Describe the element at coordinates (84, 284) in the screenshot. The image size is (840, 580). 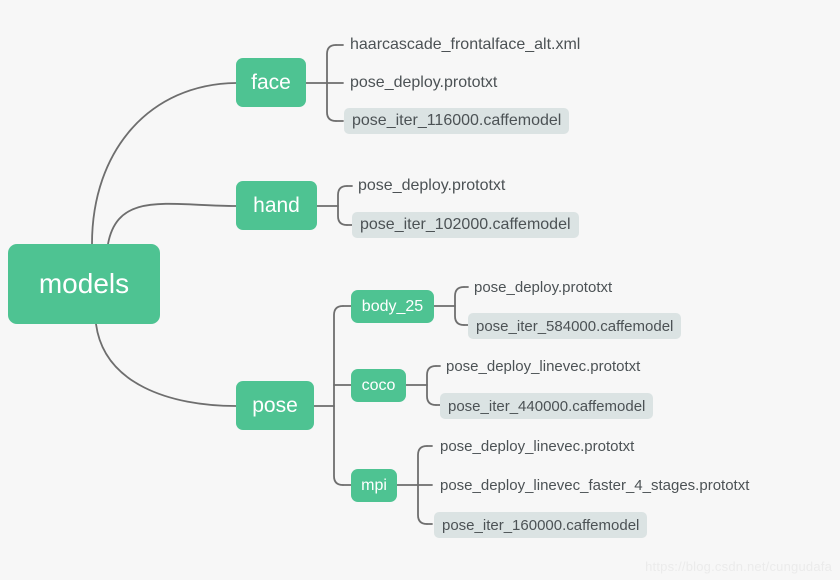
I see `node-root-models: models` at that location.